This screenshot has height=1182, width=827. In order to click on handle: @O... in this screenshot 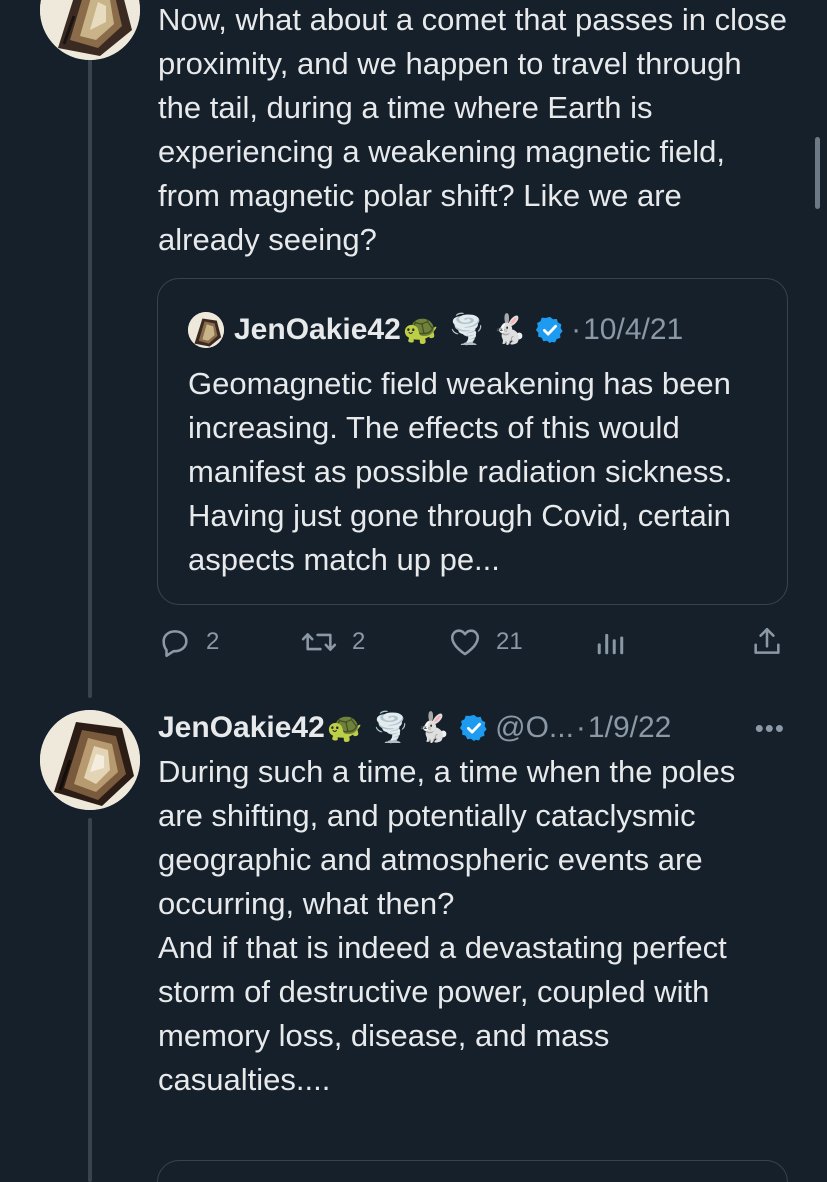, I will do `click(534, 728)`.